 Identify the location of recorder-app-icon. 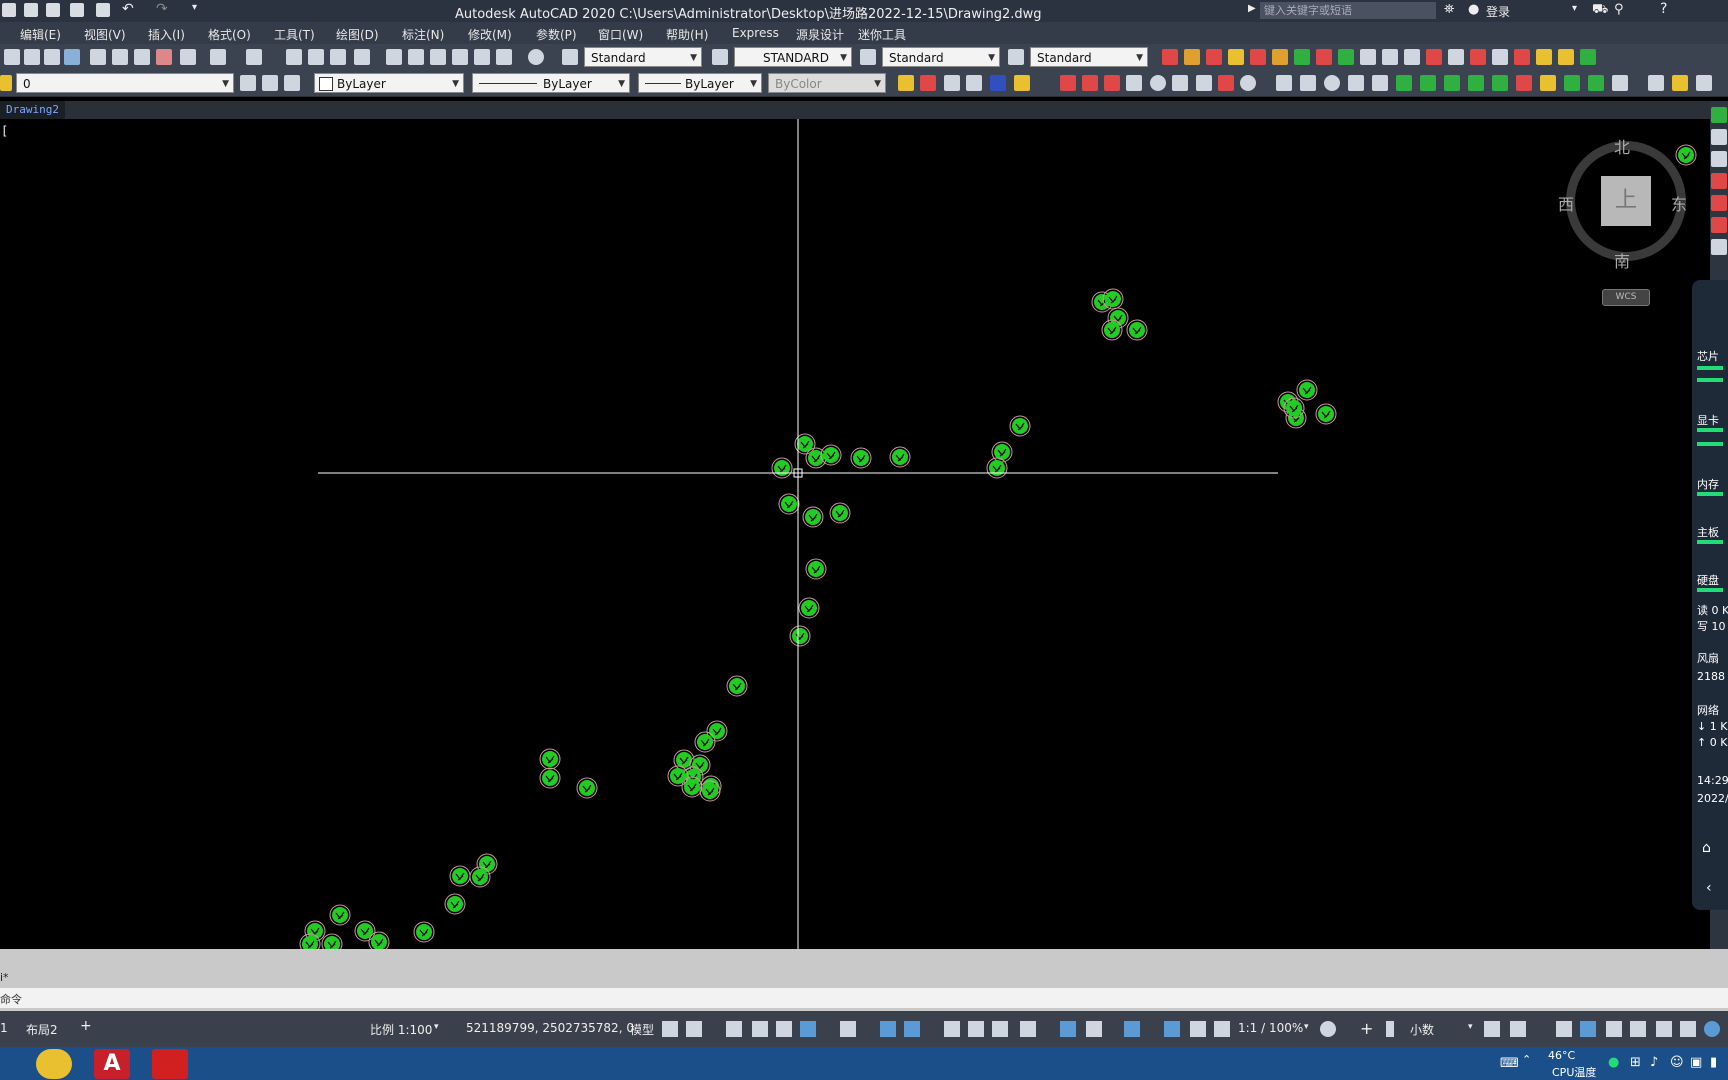
(170, 1064).